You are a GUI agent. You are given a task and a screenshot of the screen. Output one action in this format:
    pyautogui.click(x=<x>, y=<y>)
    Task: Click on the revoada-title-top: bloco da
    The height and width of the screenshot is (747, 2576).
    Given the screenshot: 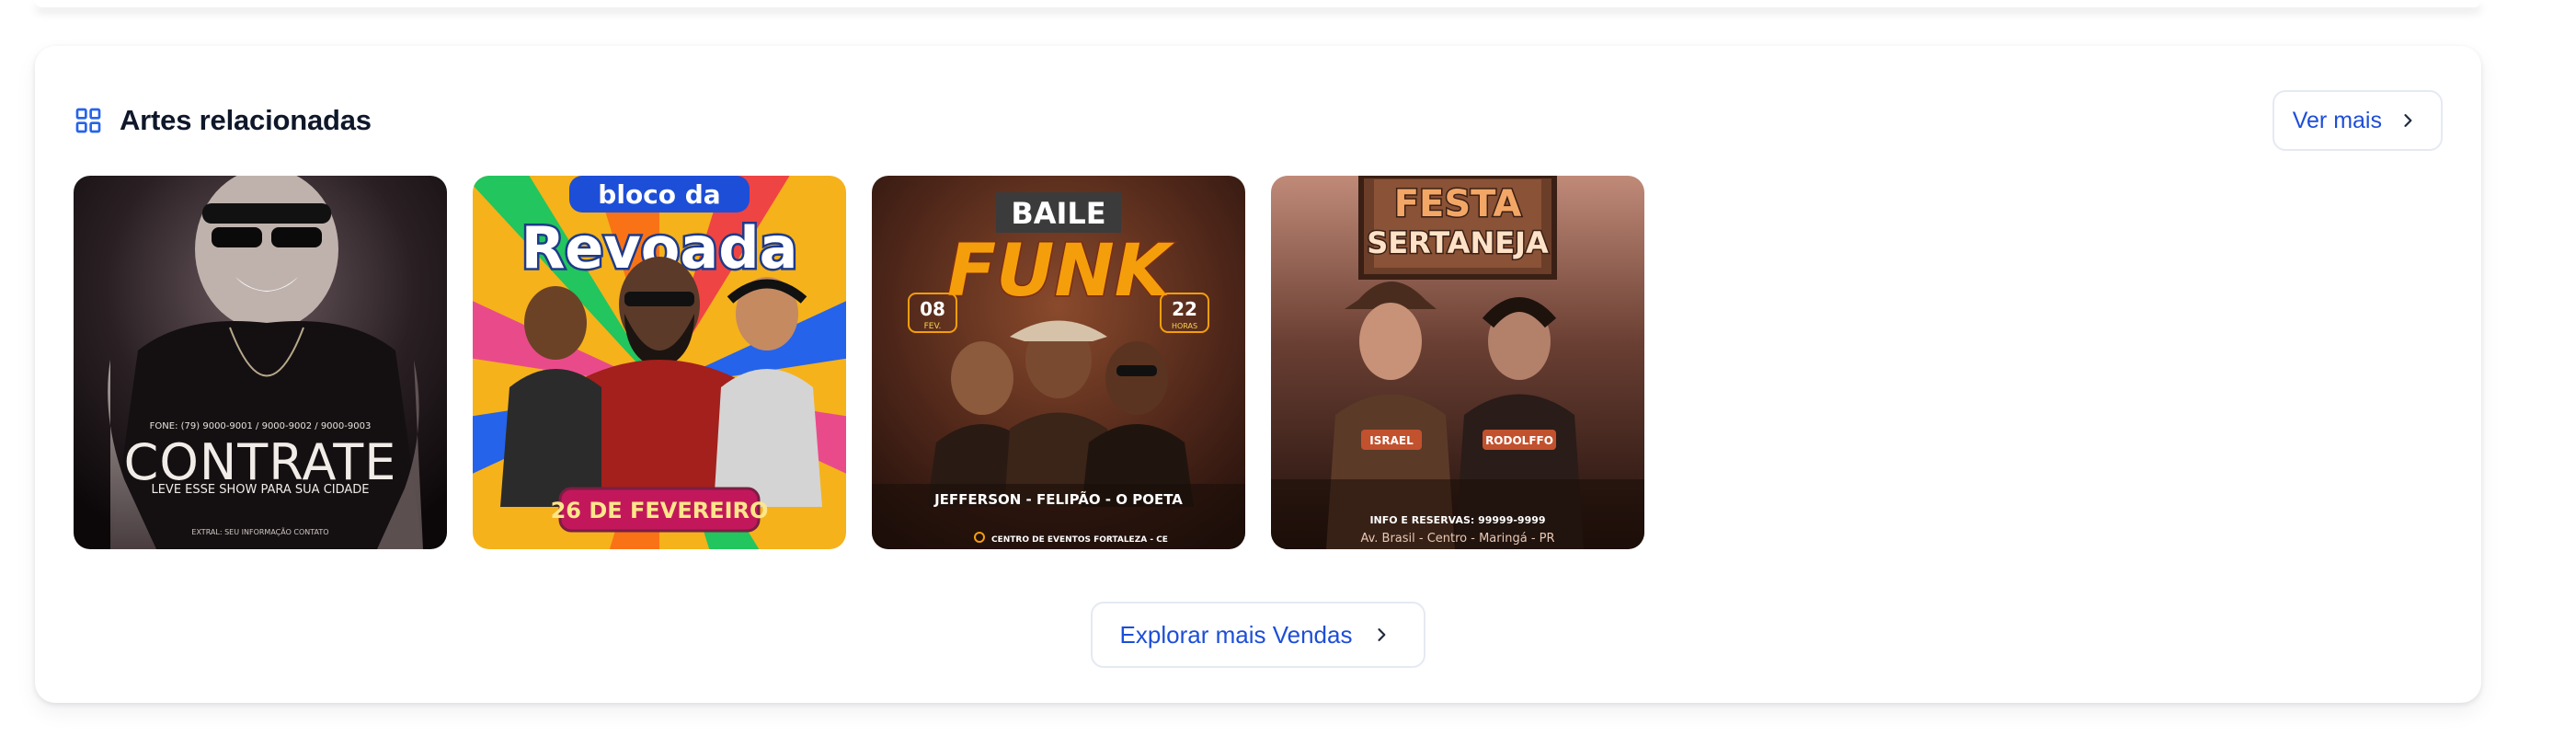 What is the action you would take?
    pyautogui.click(x=659, y=194)
    